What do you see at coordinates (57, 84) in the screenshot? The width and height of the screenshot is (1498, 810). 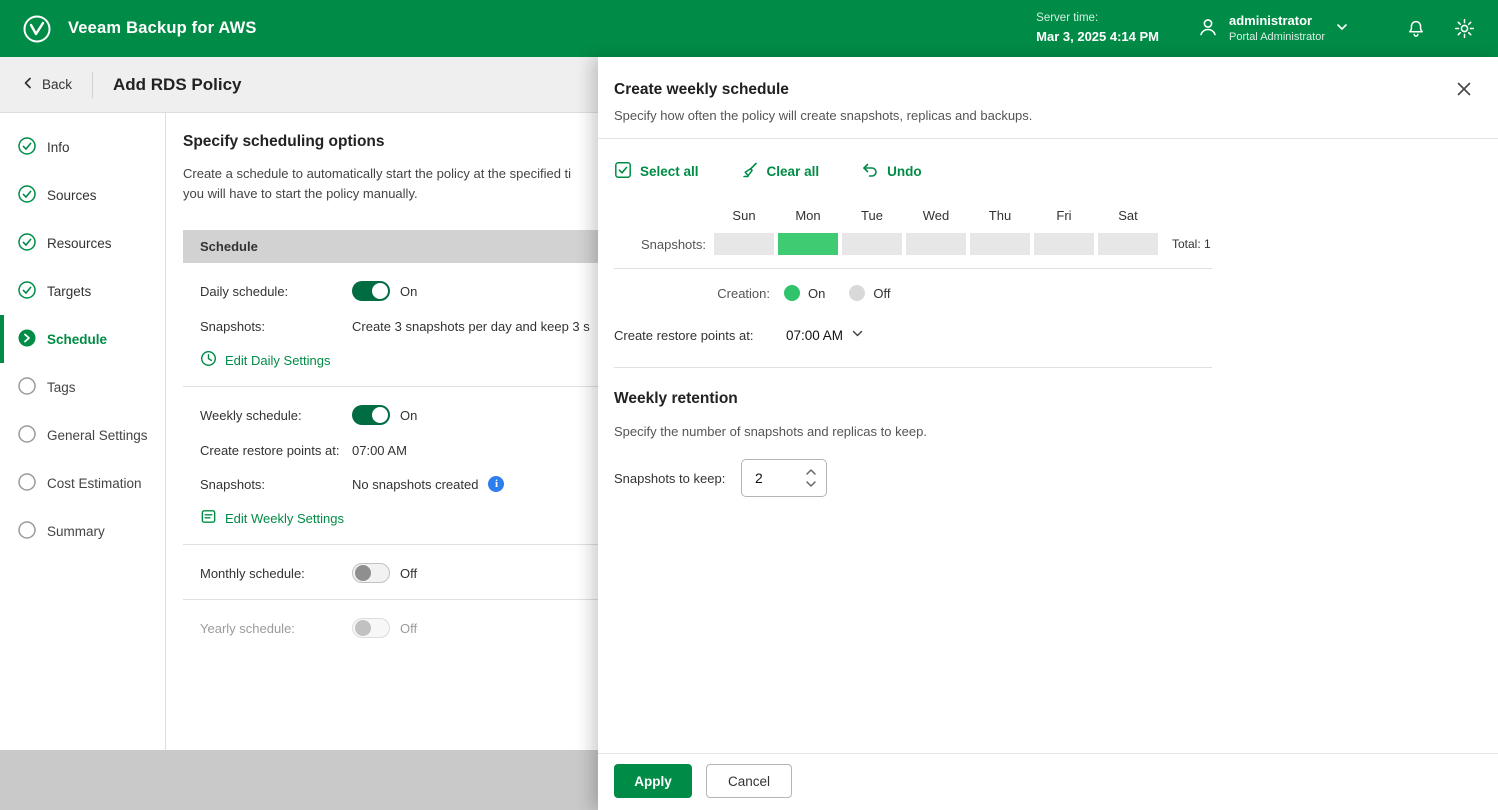 I see `back-label: Back` at bounding box center [57, 84].